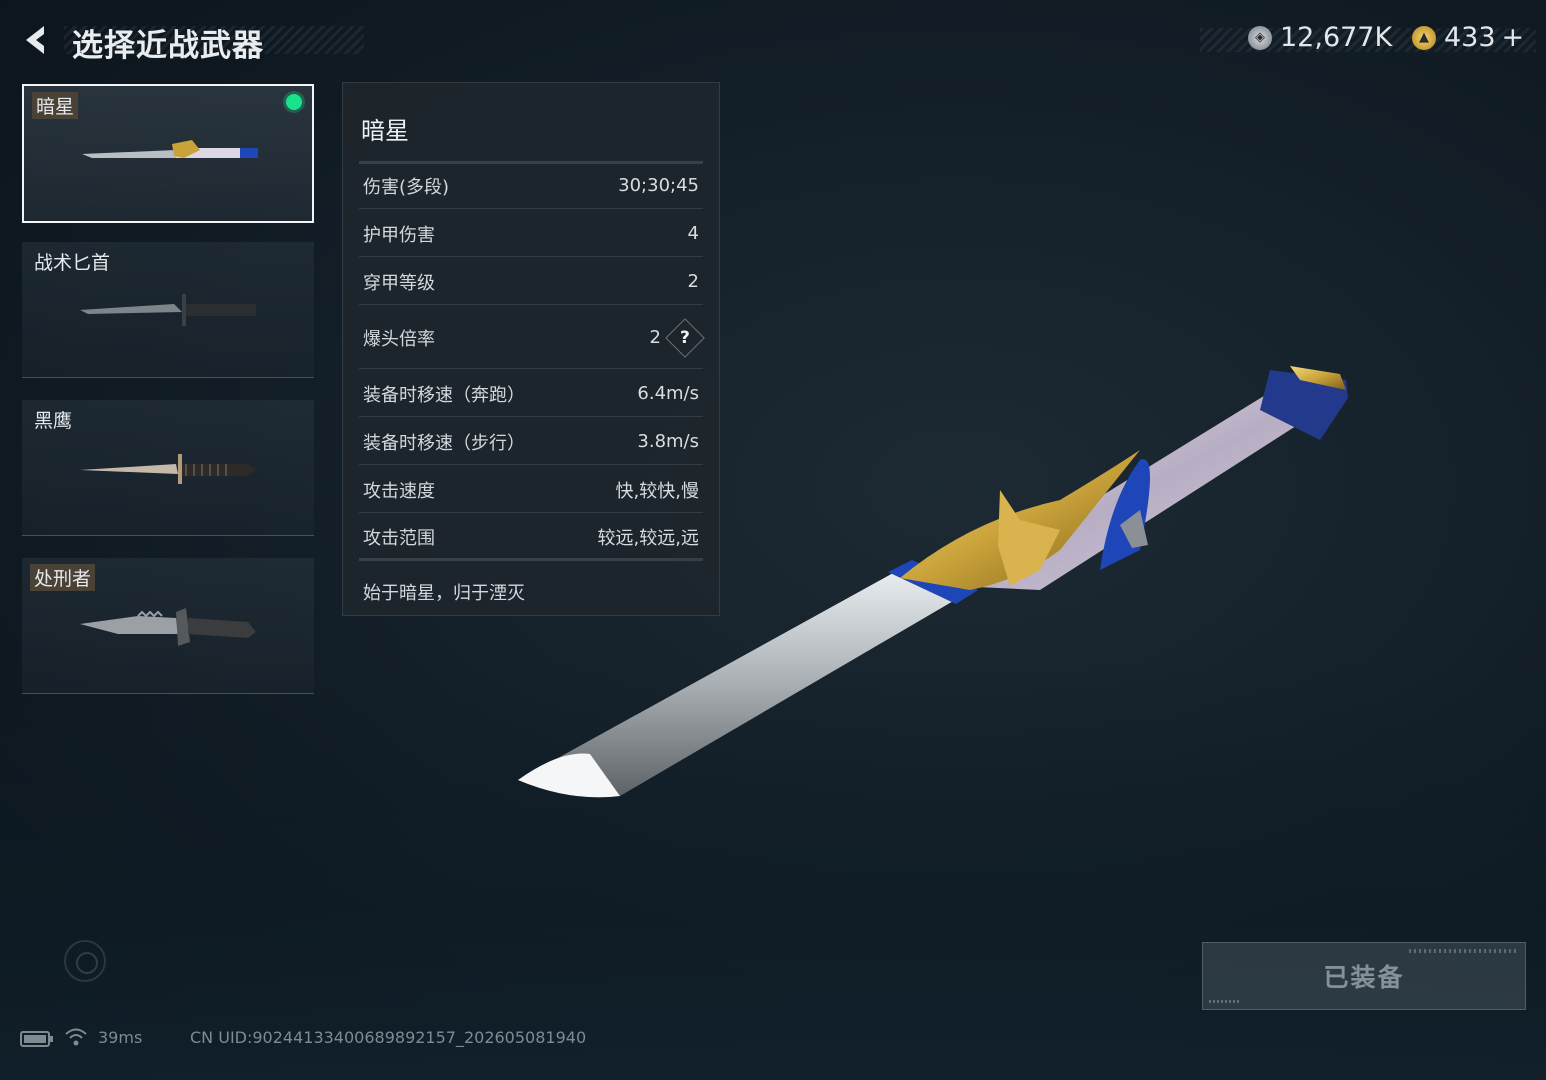 The width and height of the screenshot is (1546, 1080). What do you see at coordinates (1513, 37) in the screenshot?
I see `add-gold-button: +` at bounding box center [1513, 37].